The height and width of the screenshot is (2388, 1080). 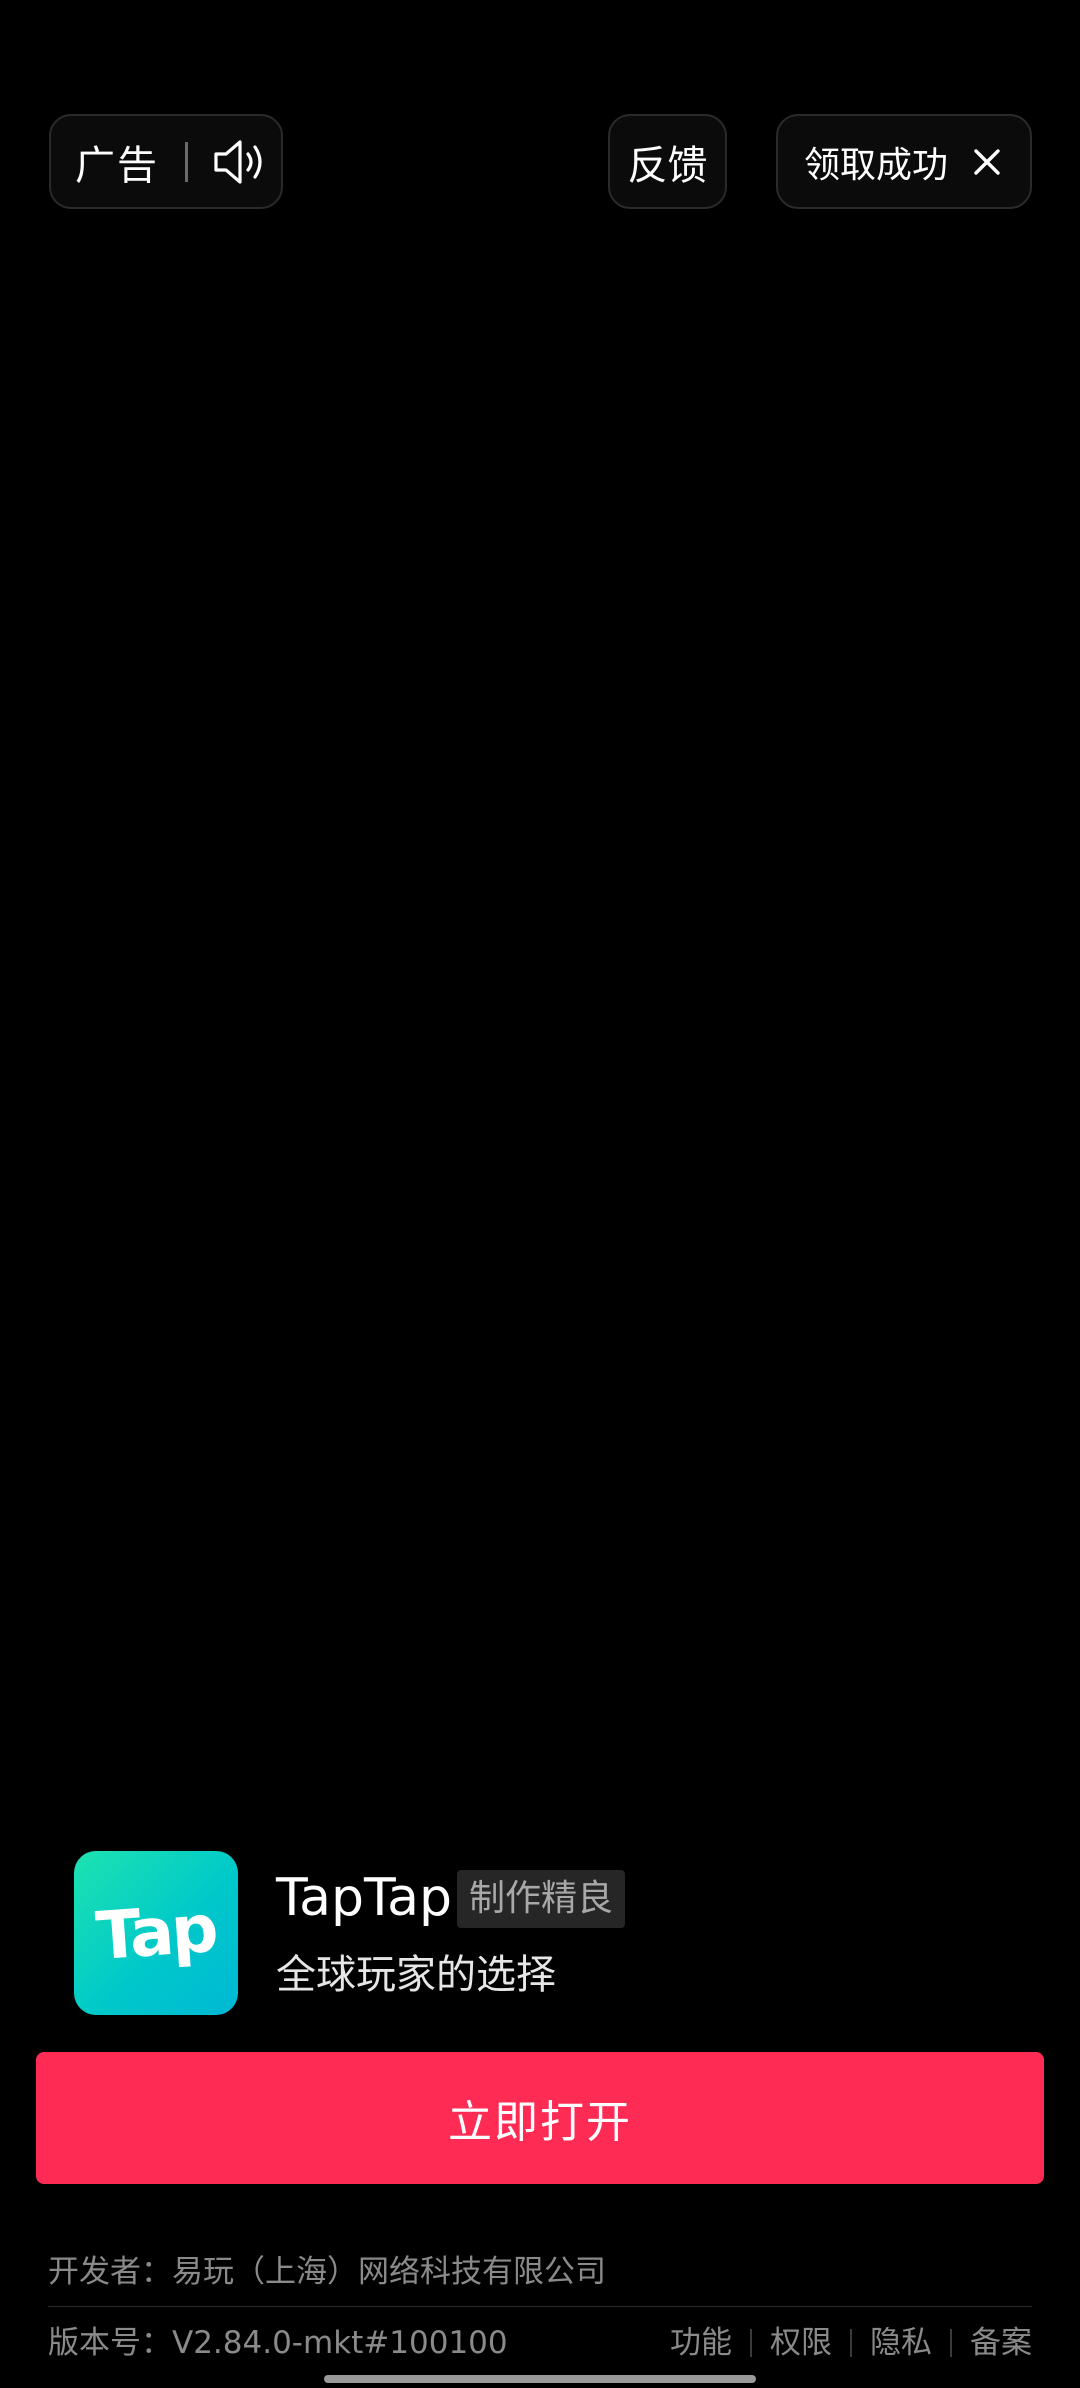 I want to click on home-indicator, so click(x=540, y=2379).